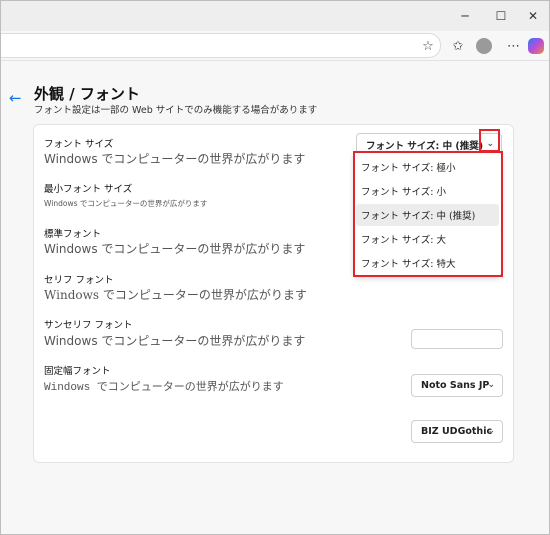 The width and height of the screenshot is (550, 535). What do you see at coordinates (126, 203) in the screenshot?
I see `minimum-font-size-sample: Windows でコンピューターの世界が広がります` at bounding box center [126, 203].